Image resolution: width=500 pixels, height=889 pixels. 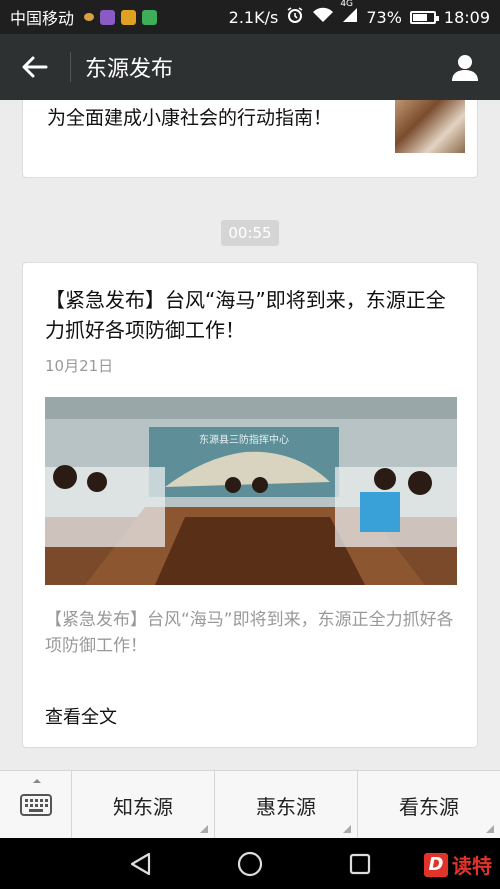 I want to click on nav-back-button, so click(x=140, y=863).